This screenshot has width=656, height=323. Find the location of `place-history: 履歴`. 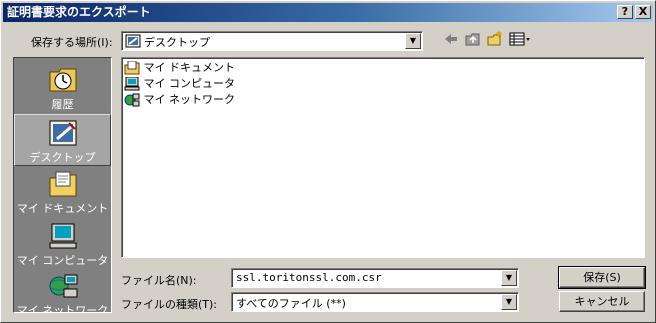

place-history: 履歴 is located at coordinates (62, 88).